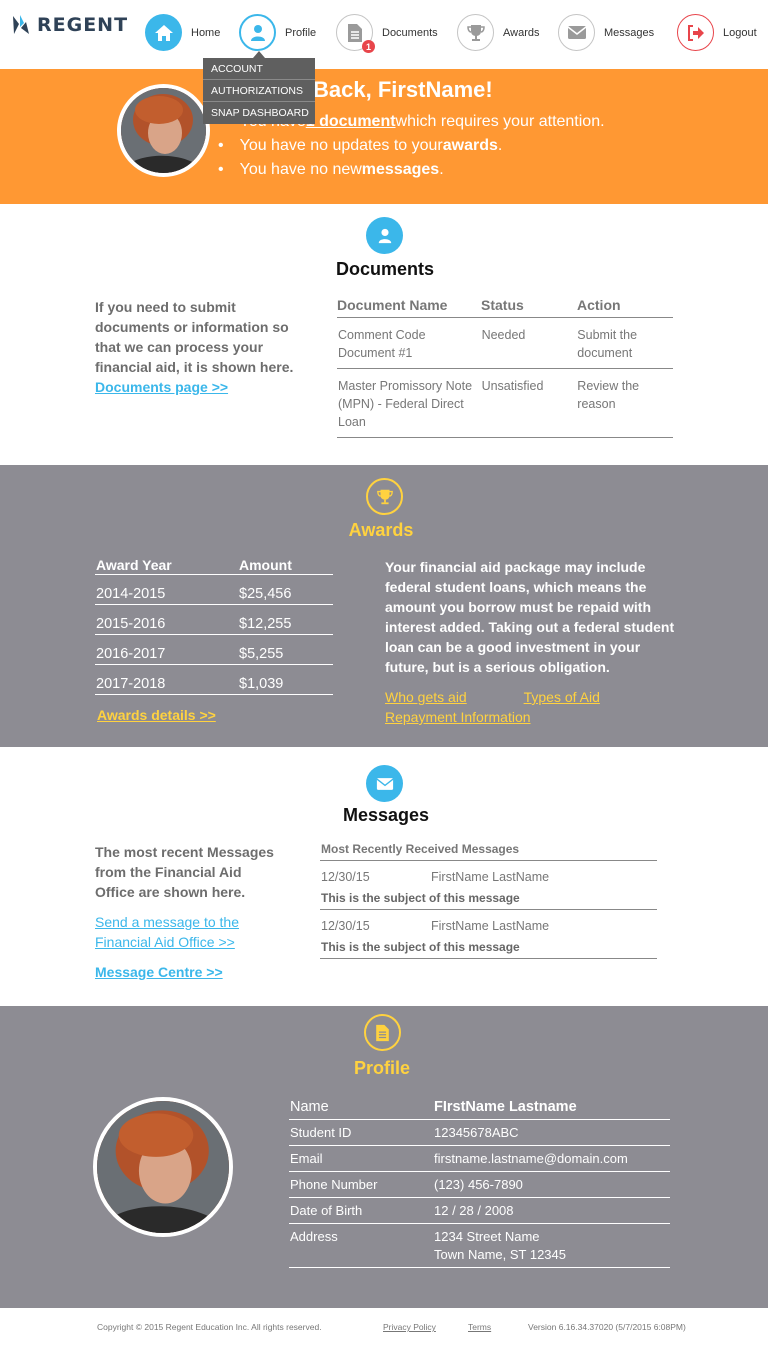  Describe the element at coordinates (458, 717) in the screenshot. I see `repayment-info-link: Repayment Information` at that location.